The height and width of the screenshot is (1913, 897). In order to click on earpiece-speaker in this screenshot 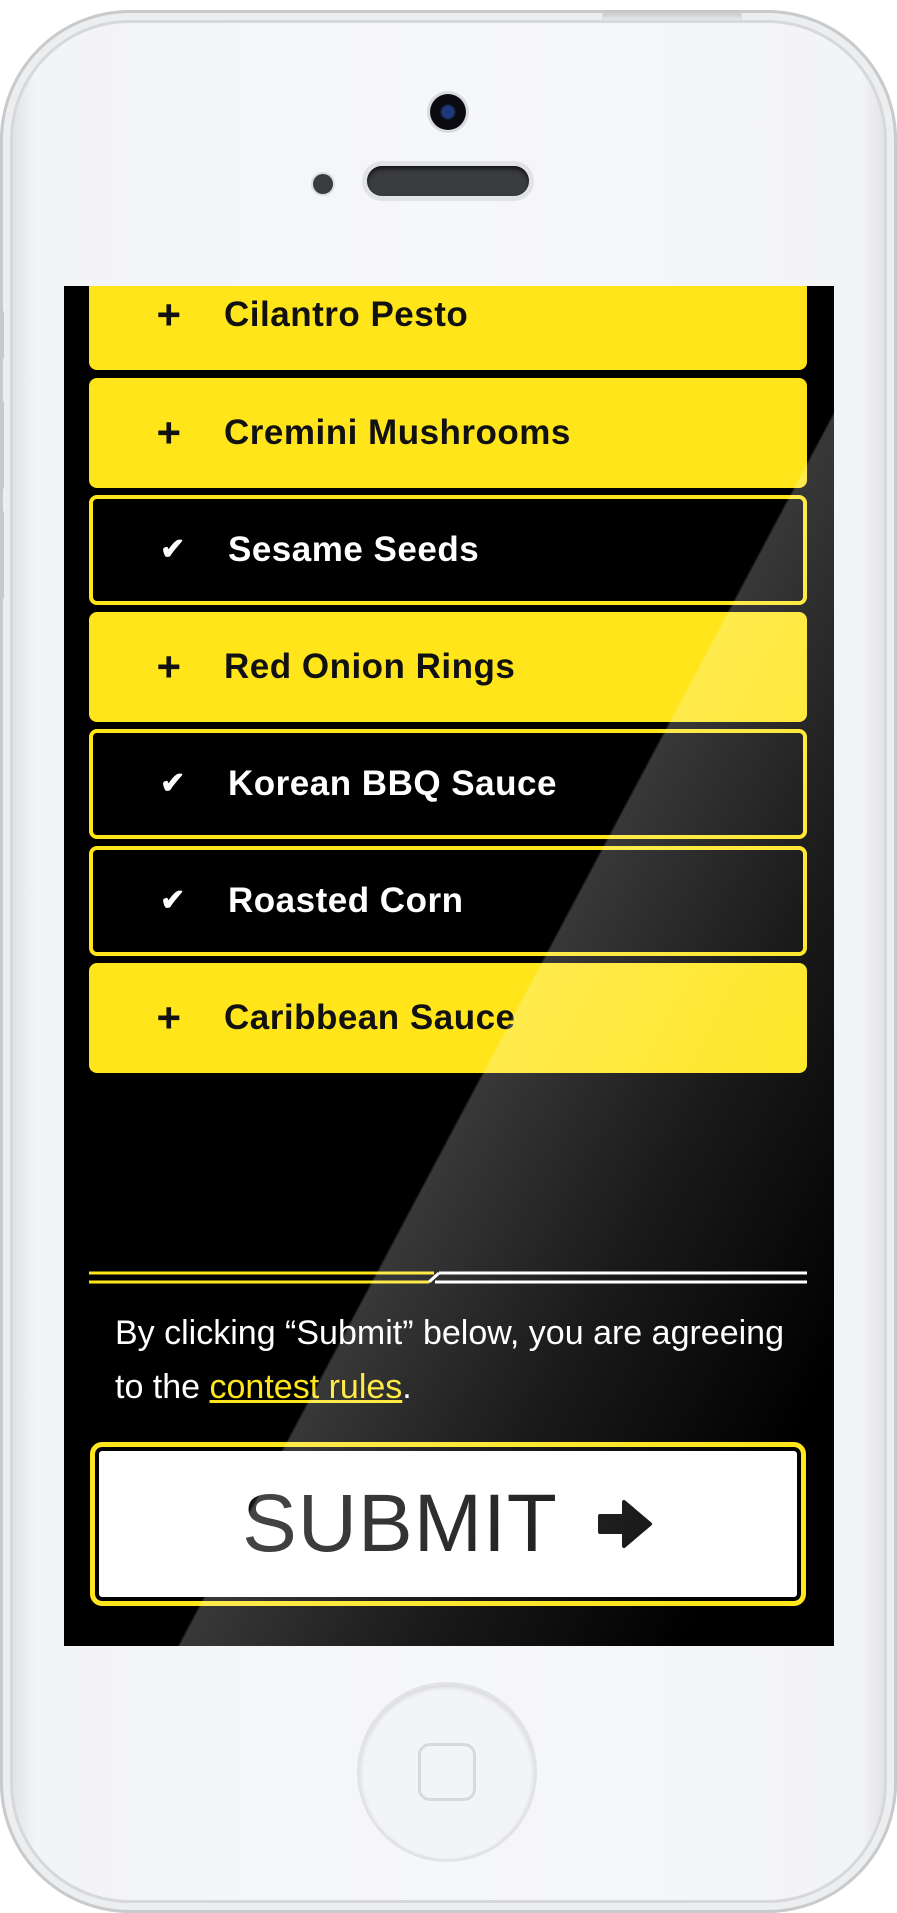, I will do `click(448, 181)`.